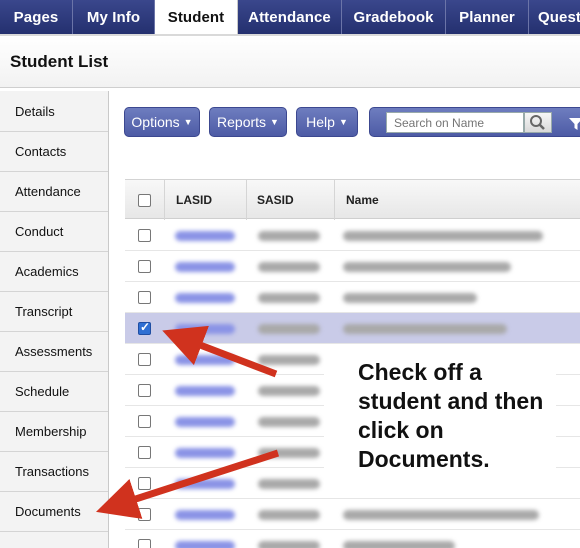 This screenshot has width=580, height=548. I want to click on column-header-lasid: LASID, so click(206, 200).